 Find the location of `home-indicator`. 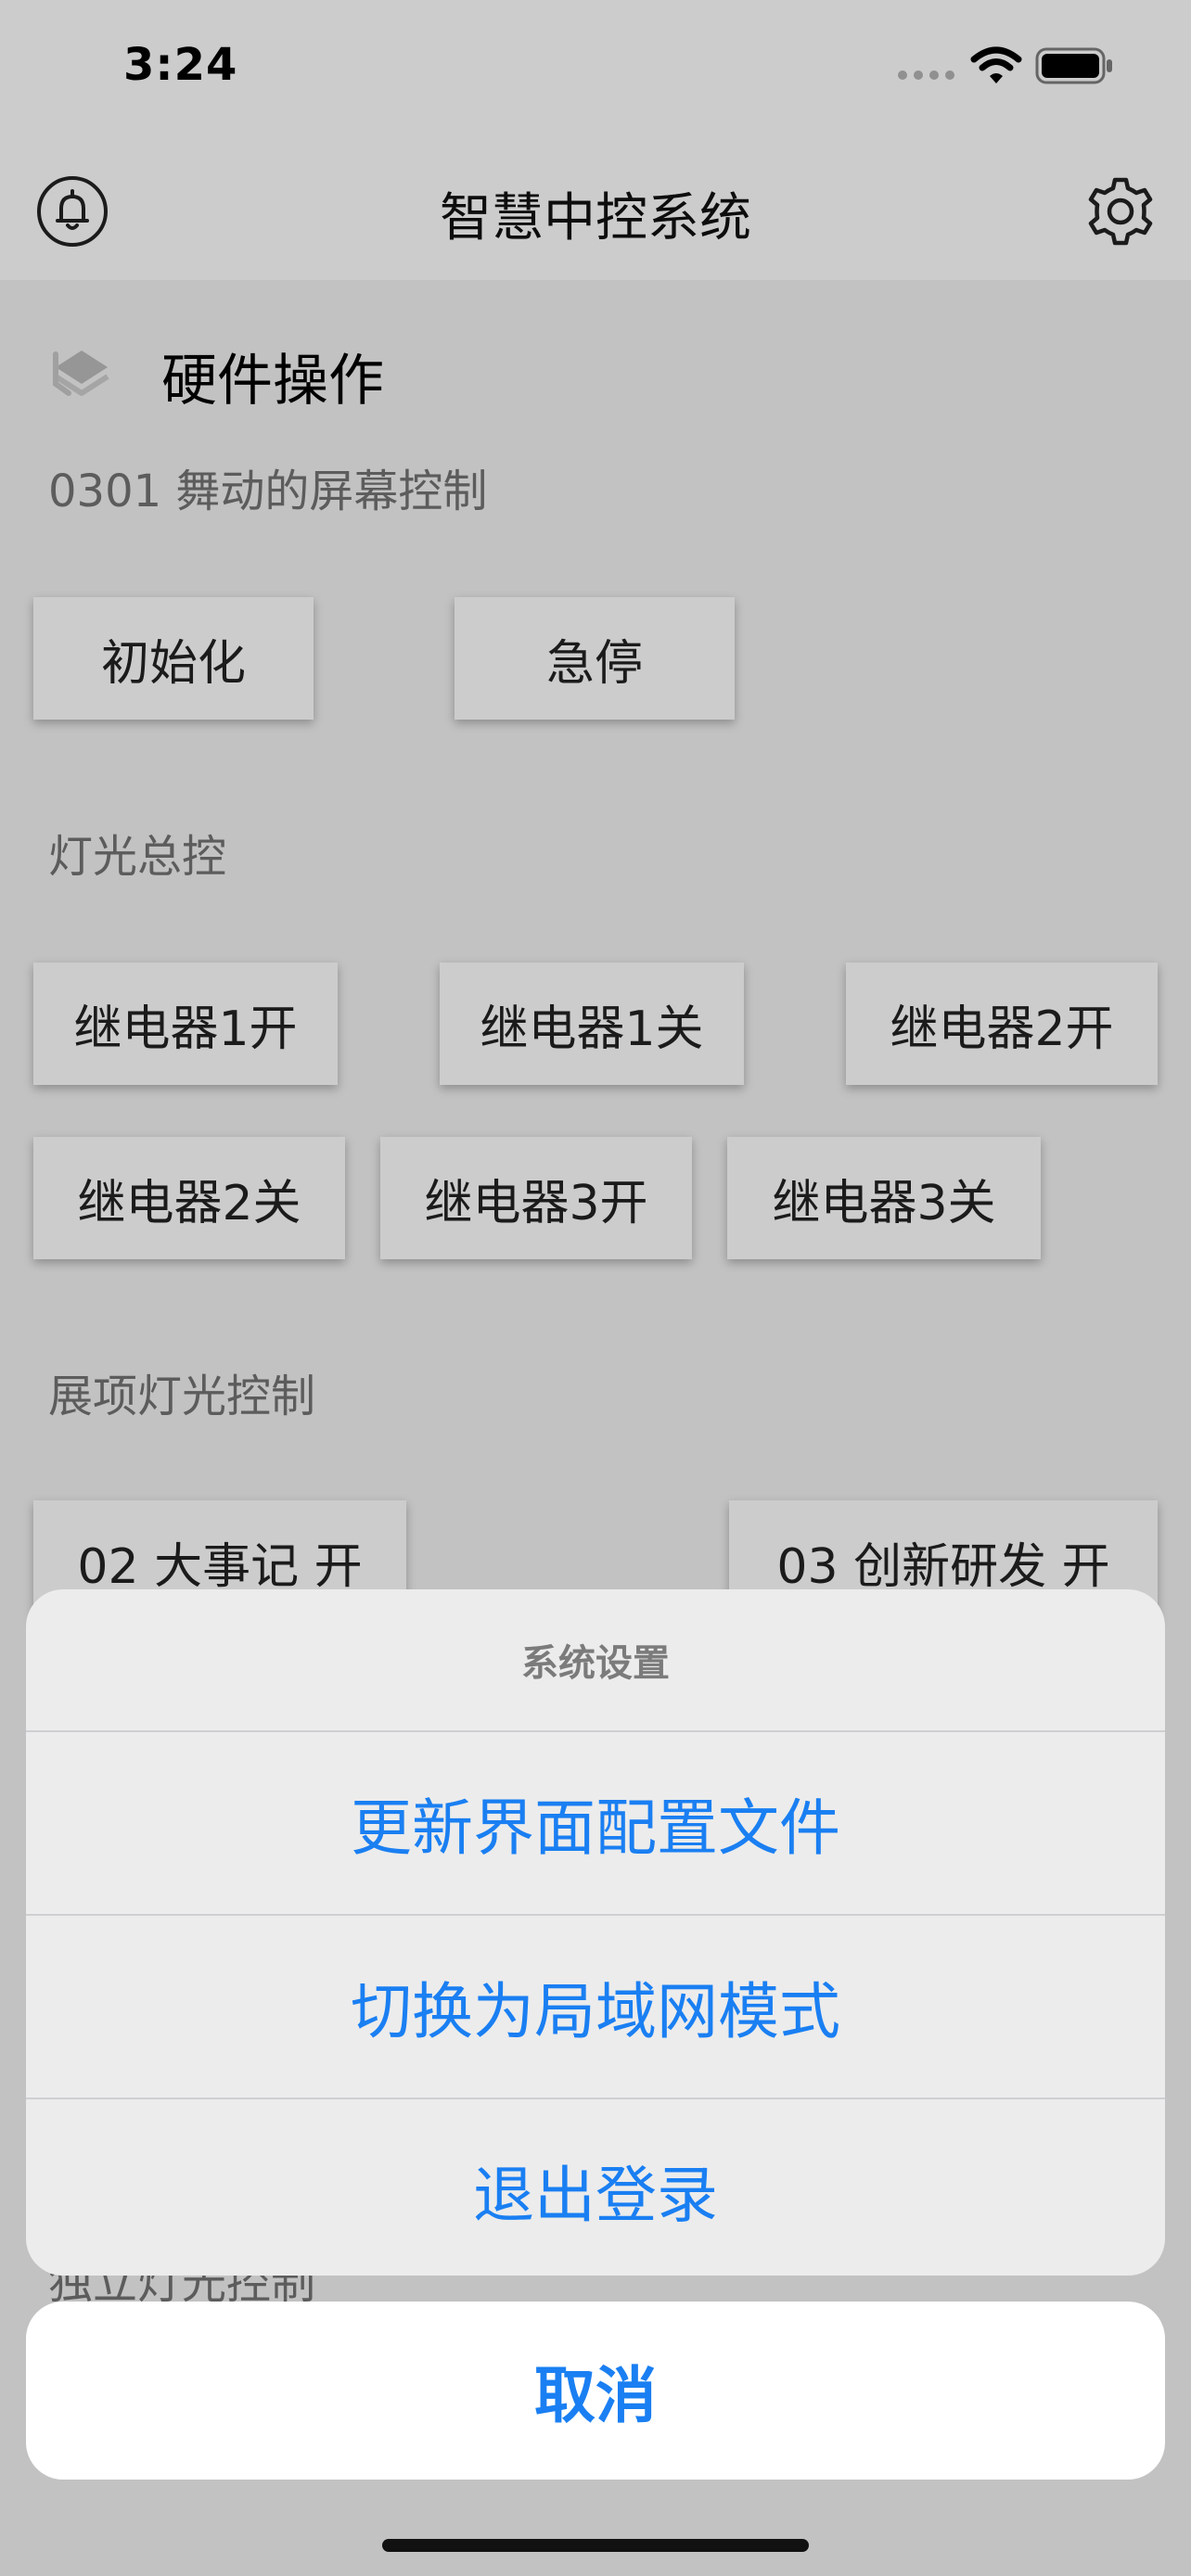

home-indicator is located at coordinates (595, 2545).